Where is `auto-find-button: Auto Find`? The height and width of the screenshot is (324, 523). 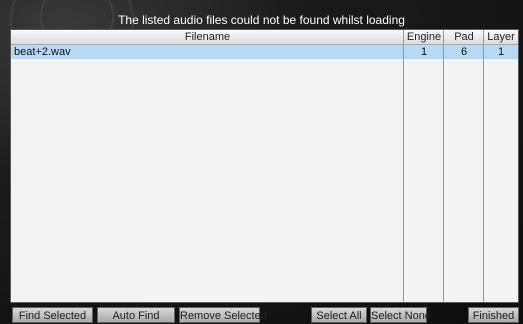 auto-find-button: Auto Find is located at coordinates (136, 315).